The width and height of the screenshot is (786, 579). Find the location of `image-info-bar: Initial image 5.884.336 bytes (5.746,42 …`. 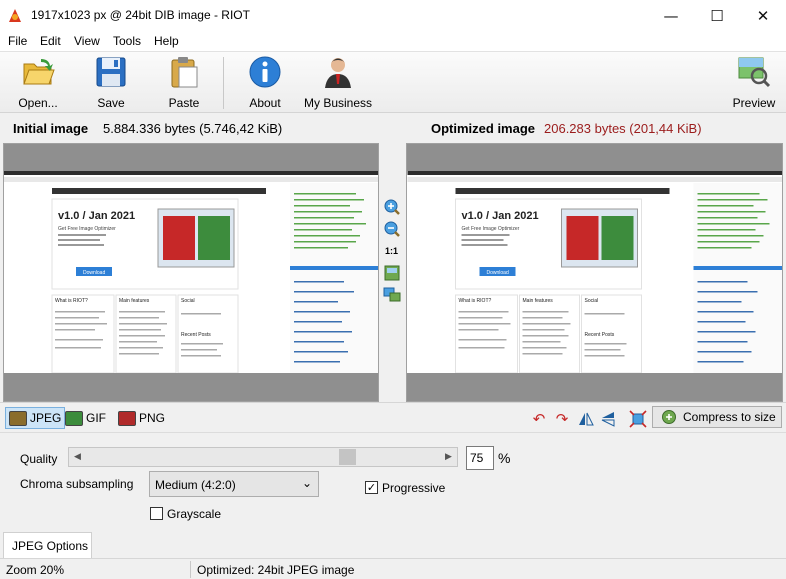

image-info-bar: Initial image 5.884.336 bytes (5.746,42 … is located at coordinates (393, 128).